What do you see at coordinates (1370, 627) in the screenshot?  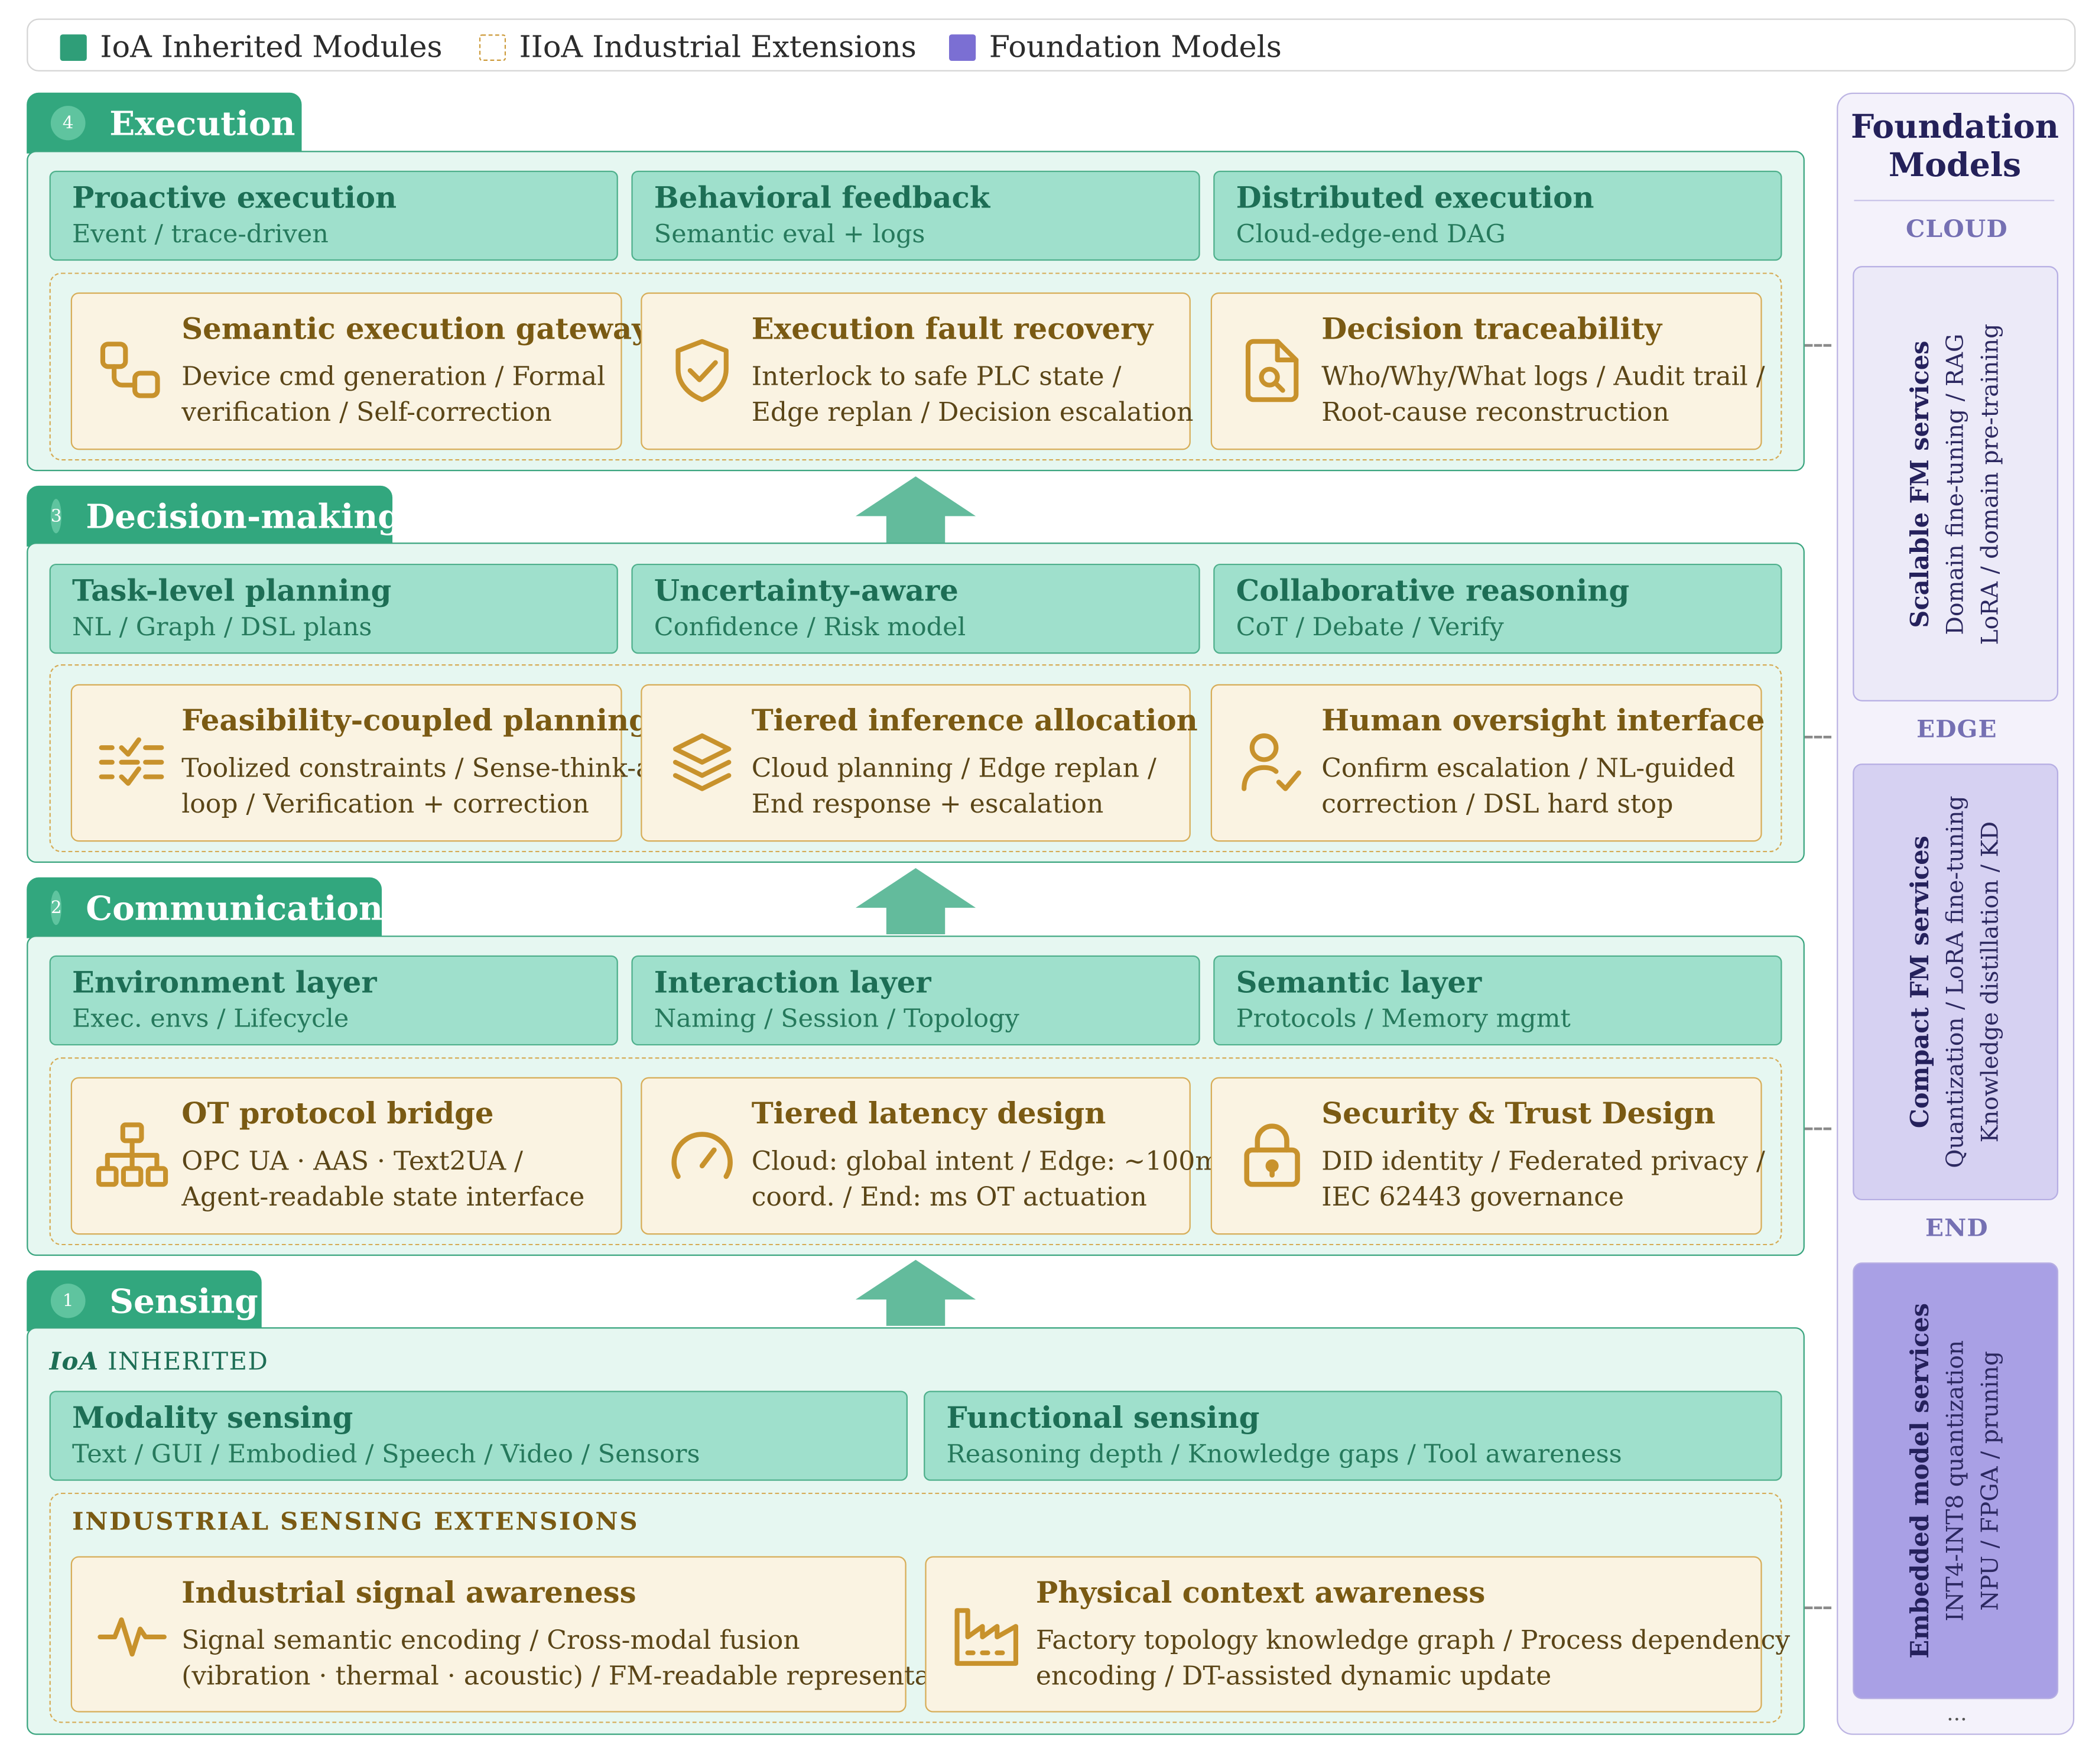 I see `module-subtitle: CoT / Debate / Verify` at bounding box center [1370, 627].